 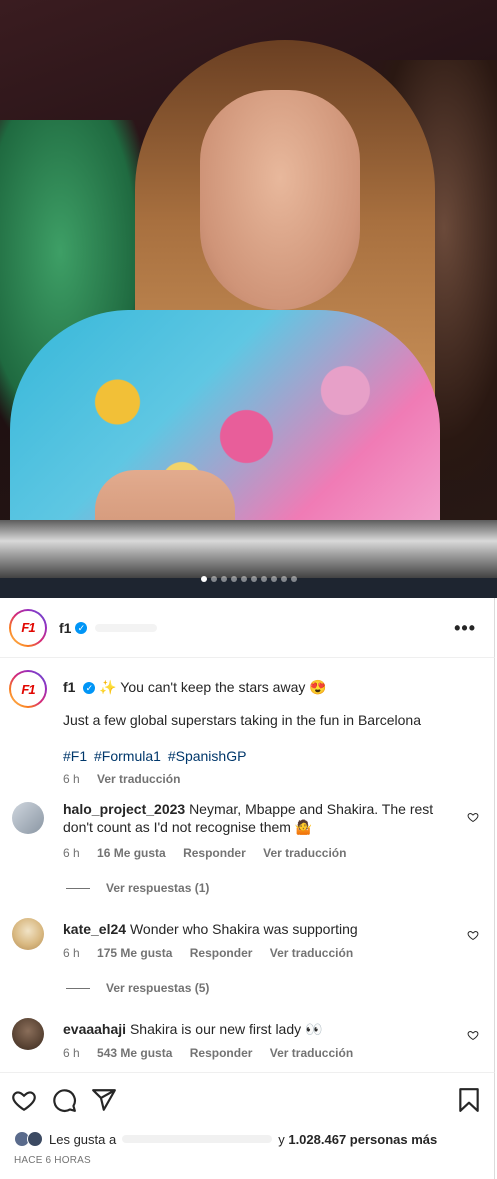 What do you see at coordinates (247, 628) in the screenshot?
I see `post-header: F1 f1 ✓ •••` at bounding box center [247, 628].